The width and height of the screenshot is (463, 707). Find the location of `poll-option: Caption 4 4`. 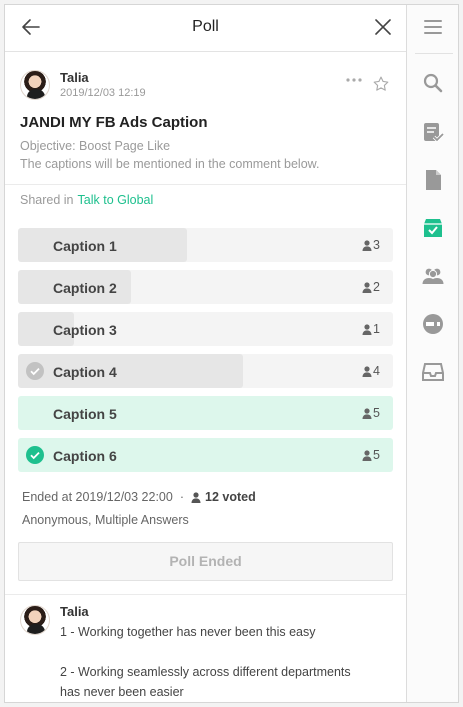

poll-option: Caption 4 4 is located at coordinates (205, 371).